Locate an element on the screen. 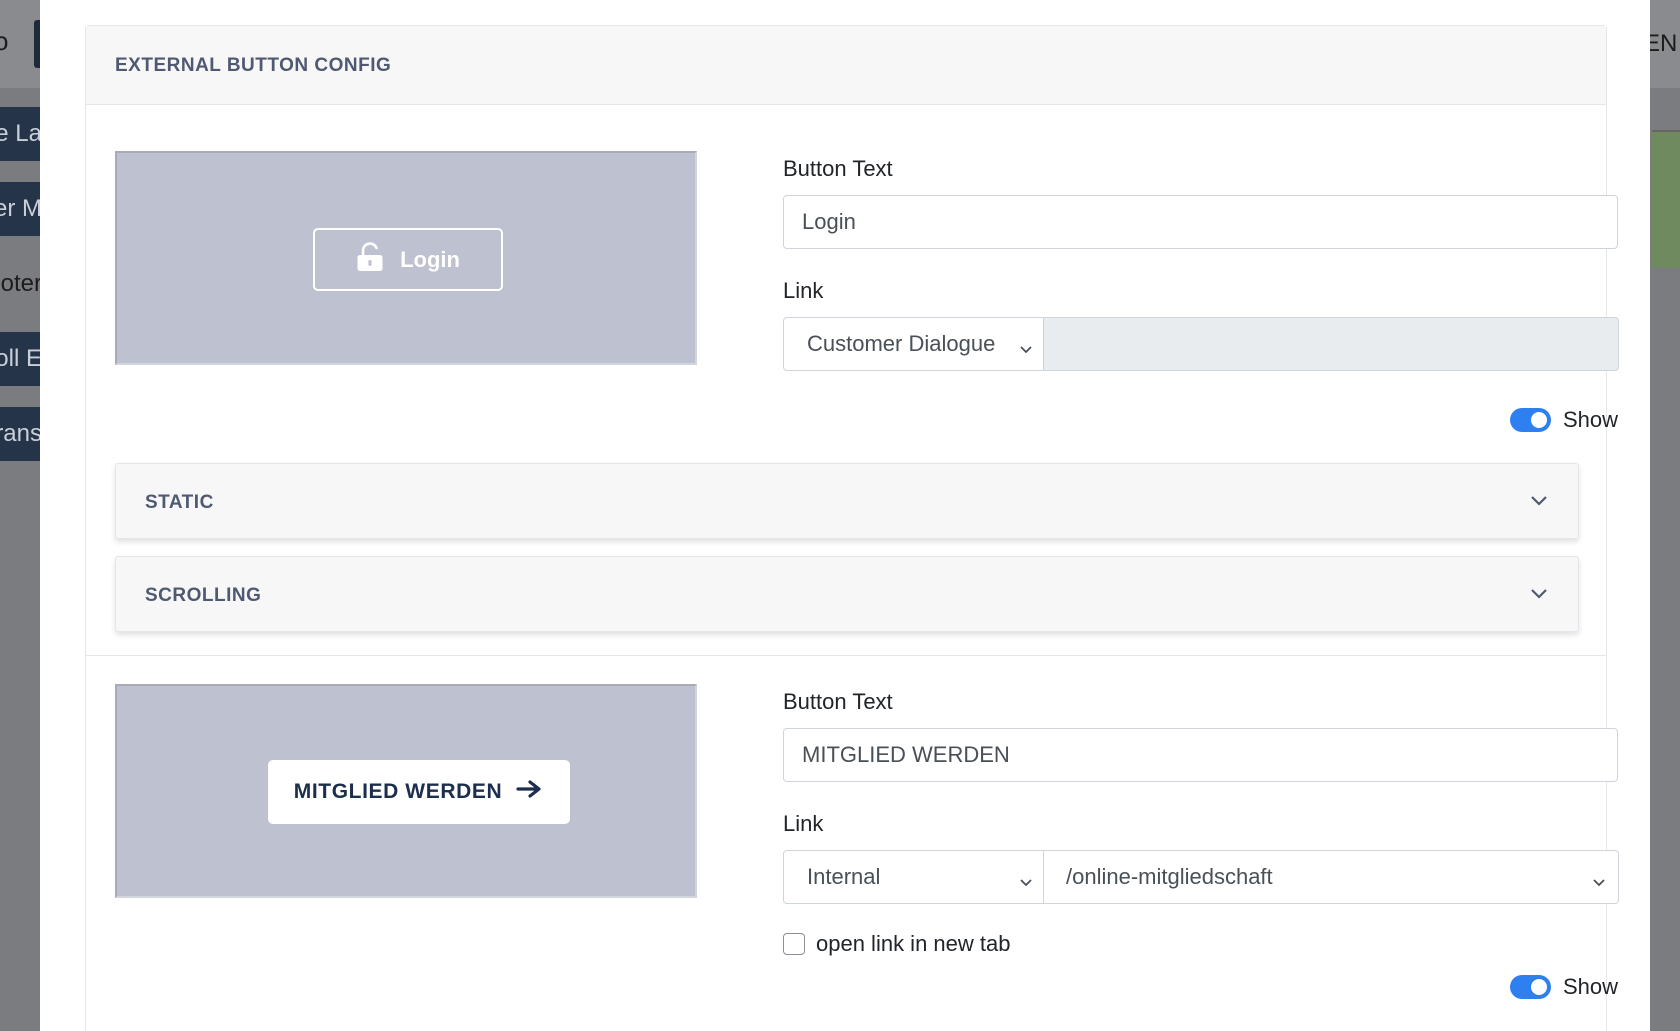 The width and height of the screenshot is (1680, 1031). unlock-icon is located at coordinates (370, 259).